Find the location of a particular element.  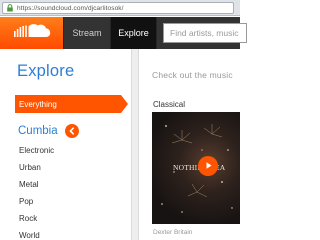

page-title: Explore is located at coordinates (46, 71).